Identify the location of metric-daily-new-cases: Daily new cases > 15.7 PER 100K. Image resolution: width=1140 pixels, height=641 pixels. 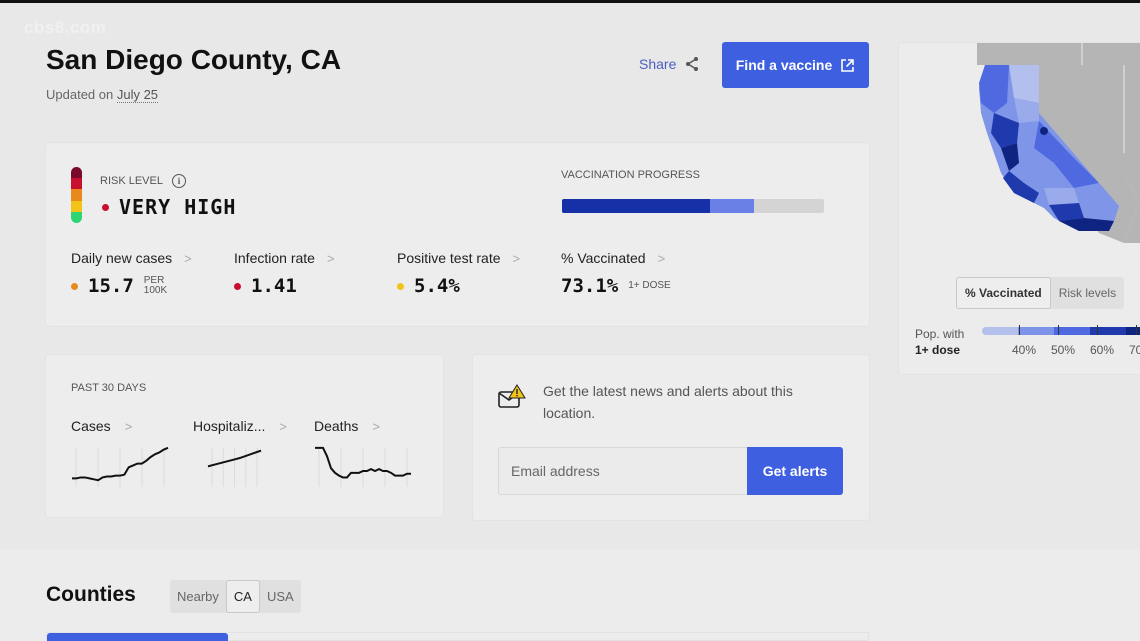
(131, 273).